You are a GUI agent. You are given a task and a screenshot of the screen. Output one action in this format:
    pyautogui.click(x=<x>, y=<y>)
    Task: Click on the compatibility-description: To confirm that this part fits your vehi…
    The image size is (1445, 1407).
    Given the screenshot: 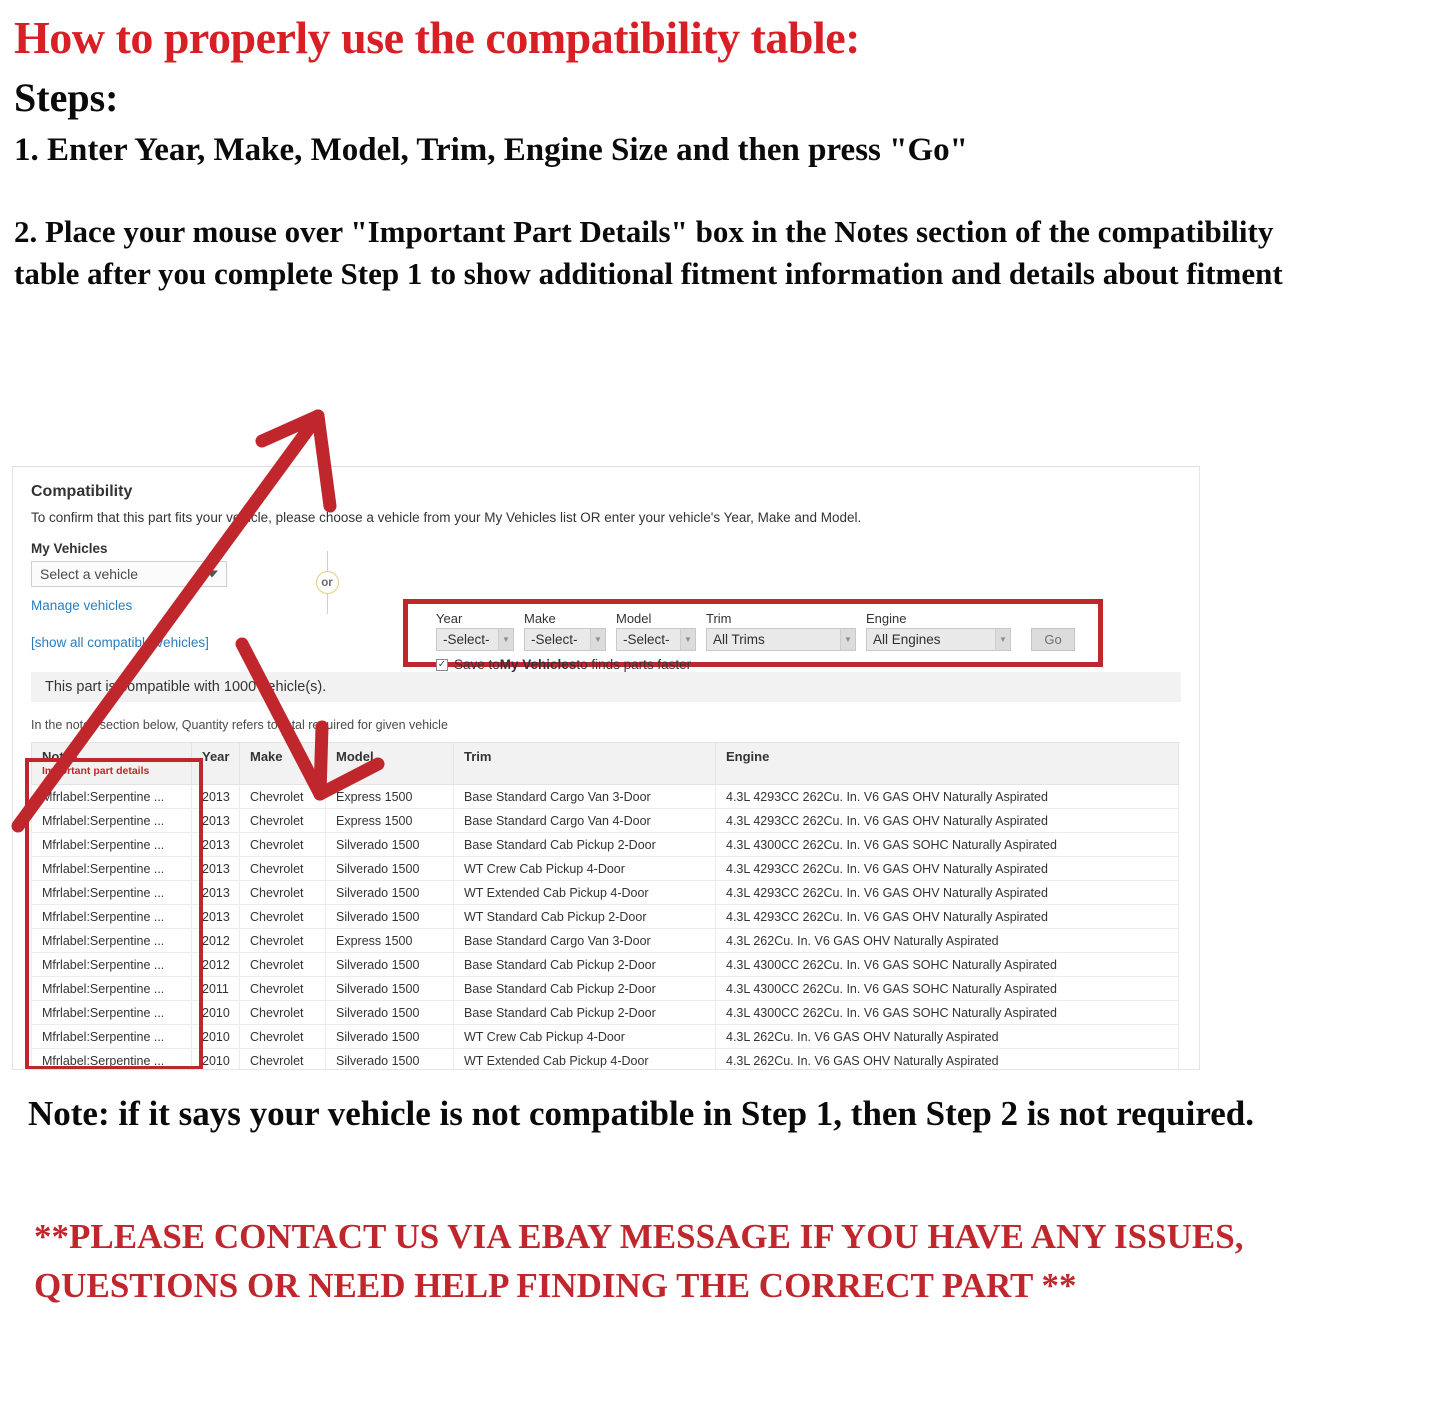 What is the action you would take?
    pyautogui.click(x=446, y=517)
    